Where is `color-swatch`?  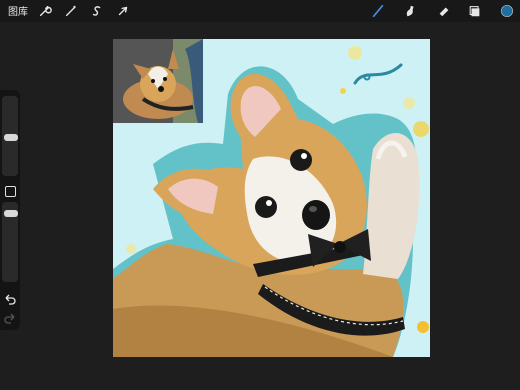 color-swatch is located at coordinates (507, 11).